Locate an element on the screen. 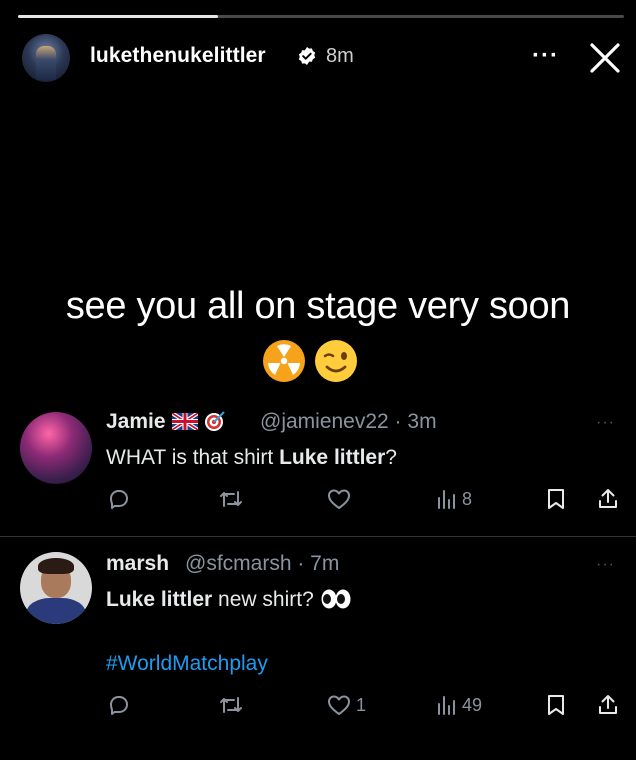 This screenshot has height=760, width=636. tweet-author-name: Jamie is located at coordinates (166, 422).